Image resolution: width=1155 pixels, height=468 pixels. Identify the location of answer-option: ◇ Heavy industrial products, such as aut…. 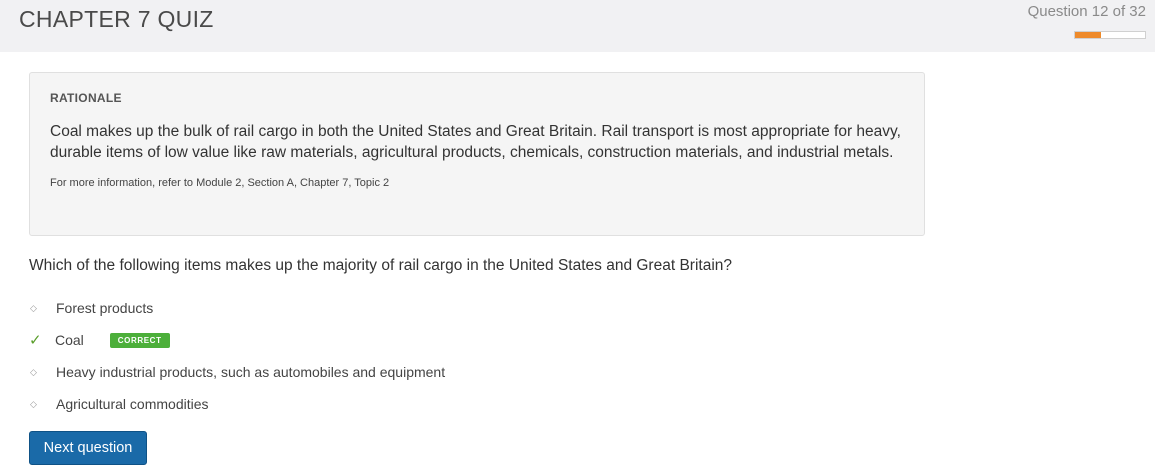
(237, 372).